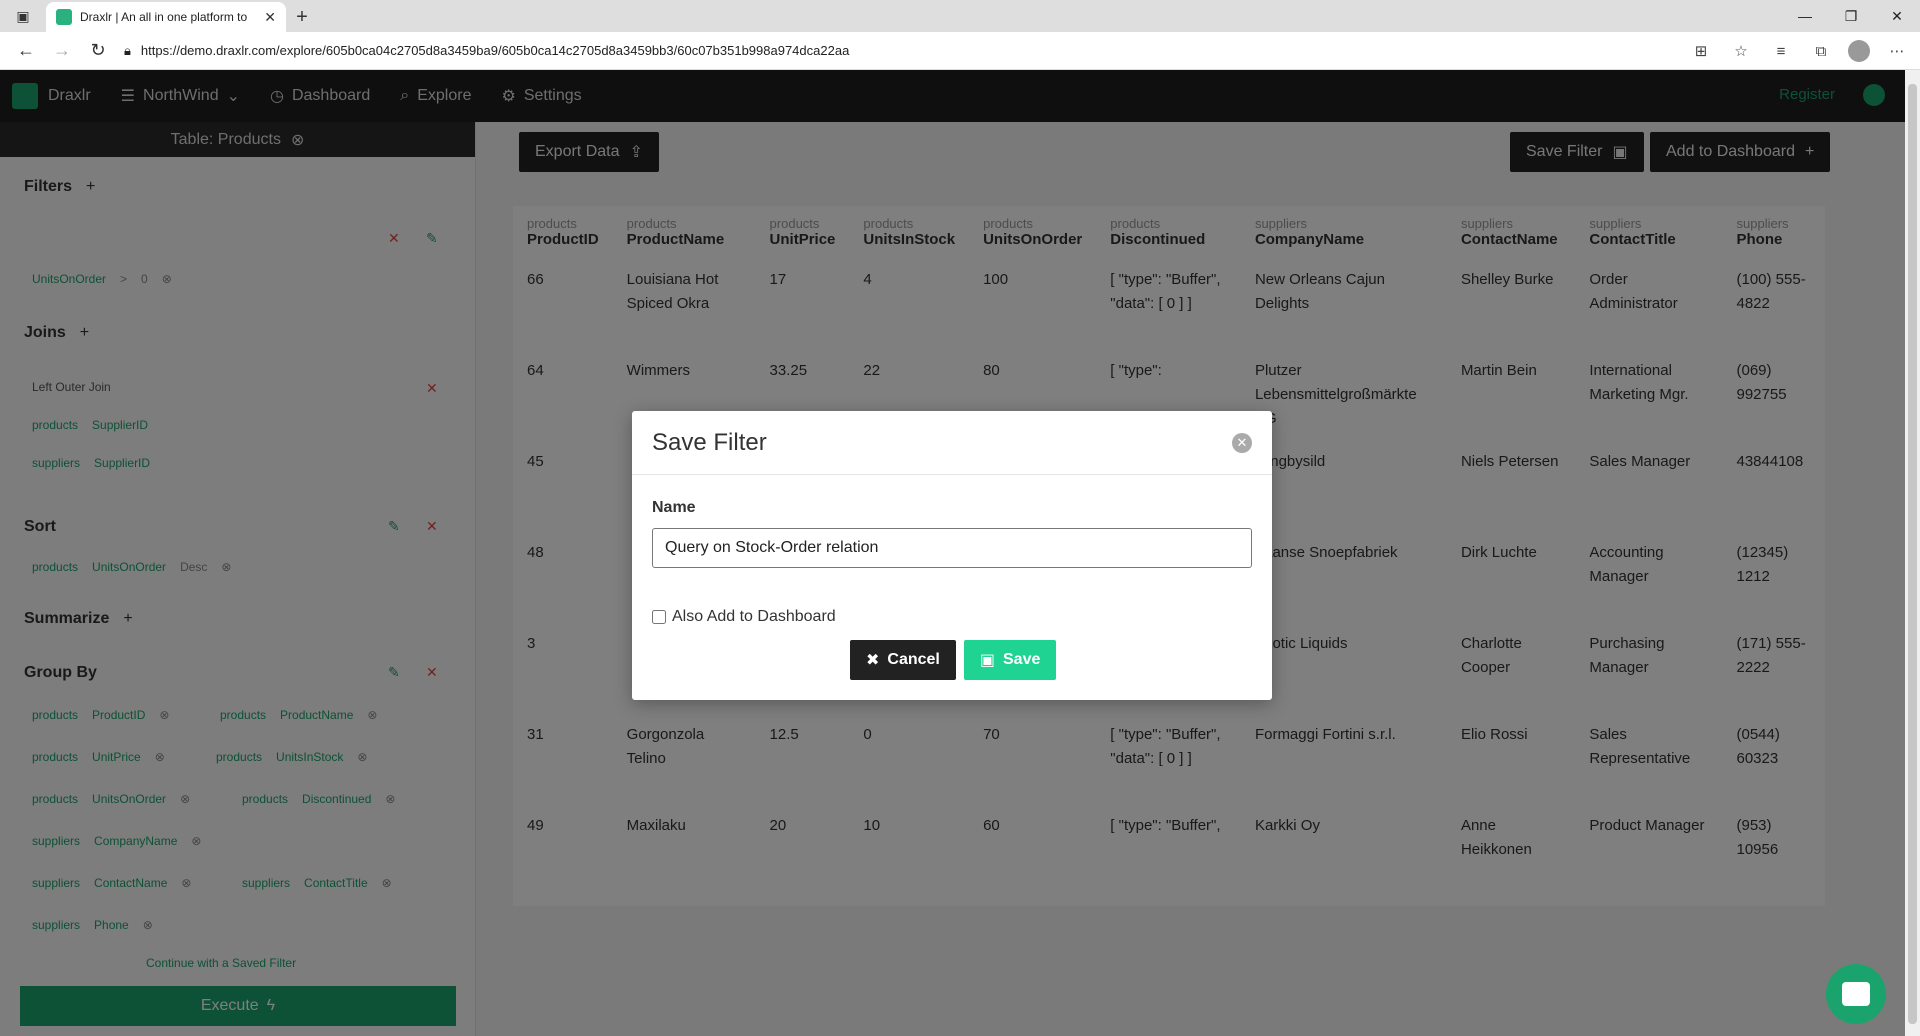 Image resolution: width=1920 pixels, height=1036 pixels. Describe the element at coordinates (952, 443) in the screenshot. I see `modal-header: Save Filter ✕` at that location.